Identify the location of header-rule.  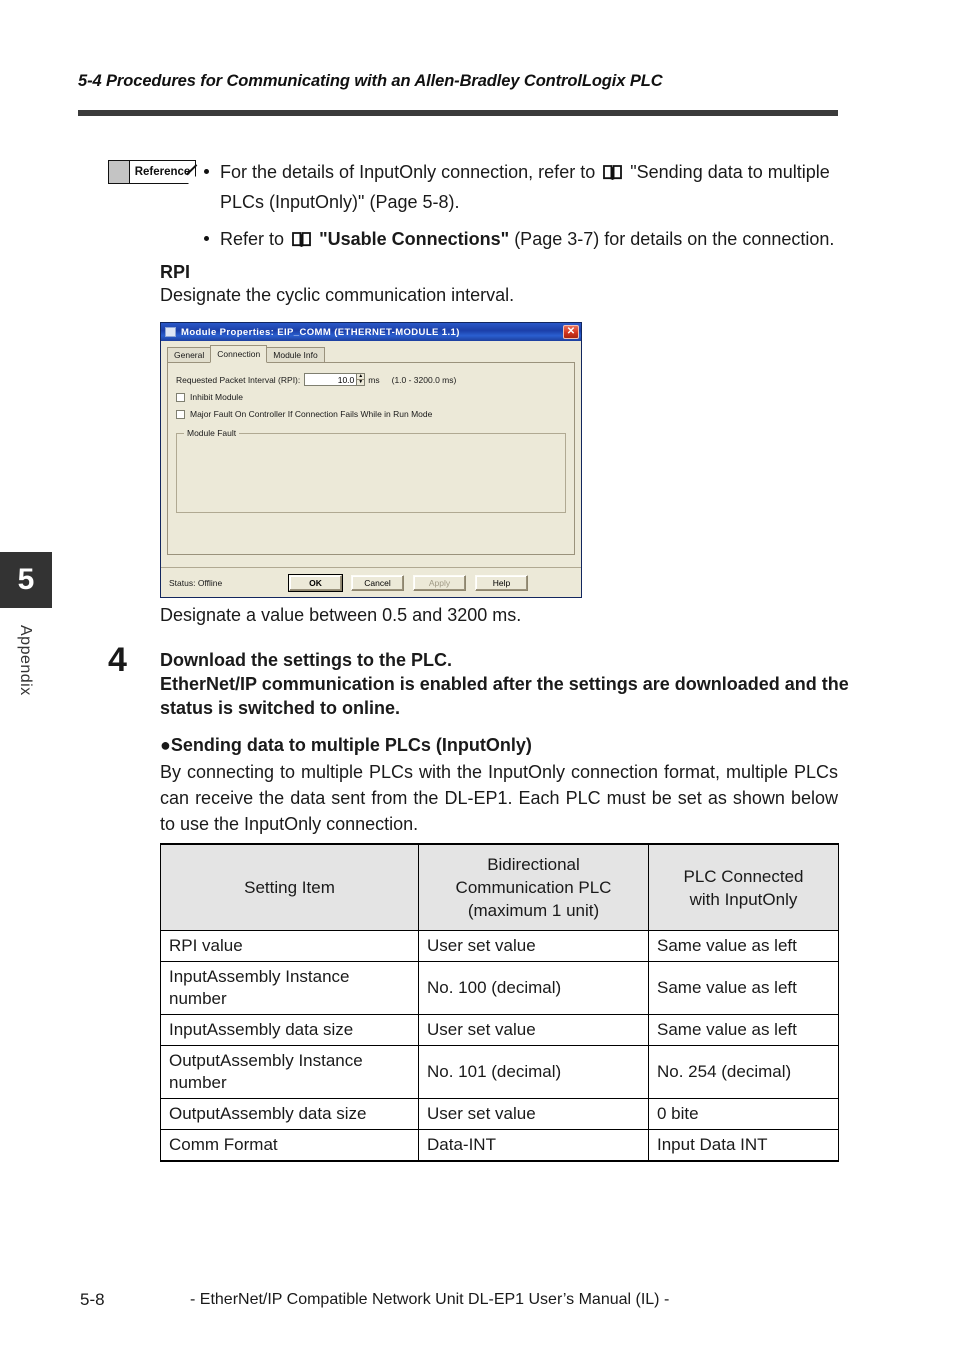
(458, 113).